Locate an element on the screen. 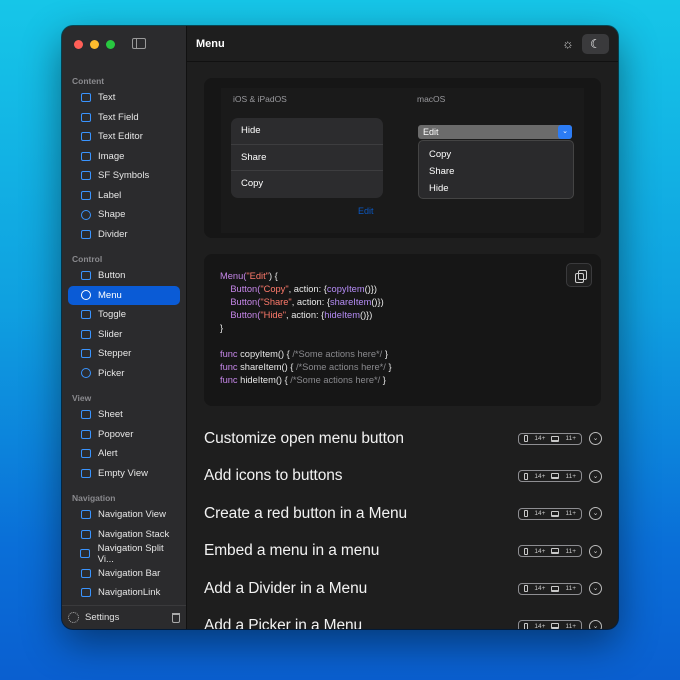 This screenshot has width=680, height=680. platform-badge: 14+ 11+ is located at coordinates (550, 438).